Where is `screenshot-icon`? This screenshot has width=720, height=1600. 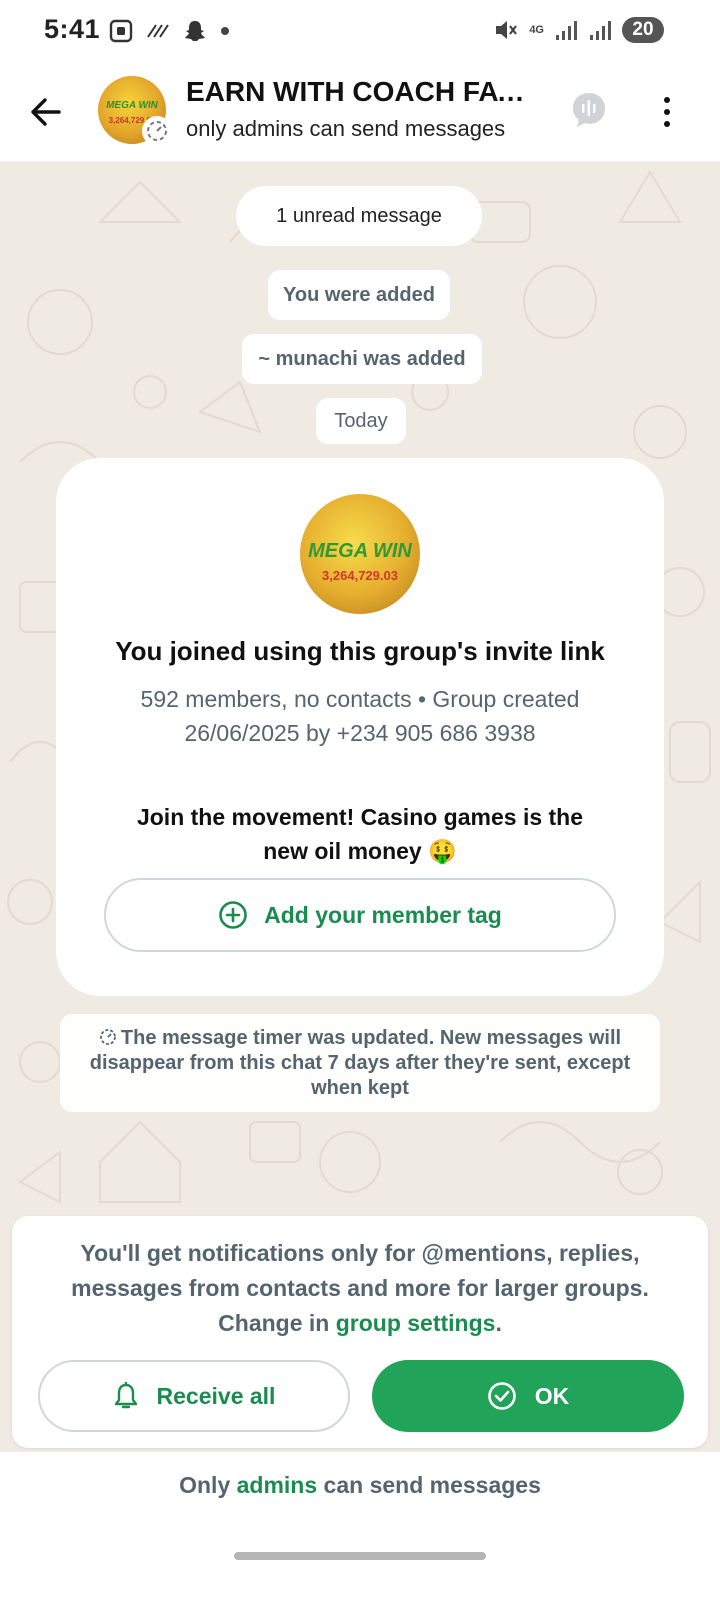
screenshot-icon is located at coordinates (121, 31).